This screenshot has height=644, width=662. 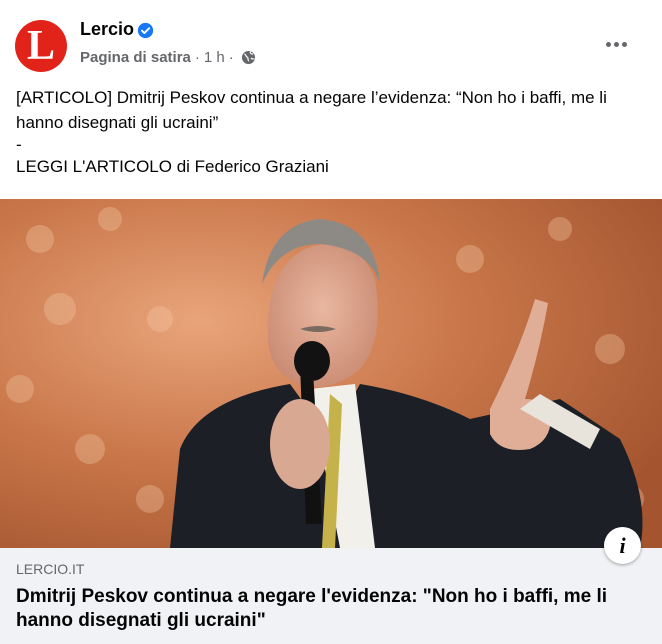 What do you see at coordinates (622, 545) in the screenshot?
I see `info-icon: i` at bounding box center [622, 545].